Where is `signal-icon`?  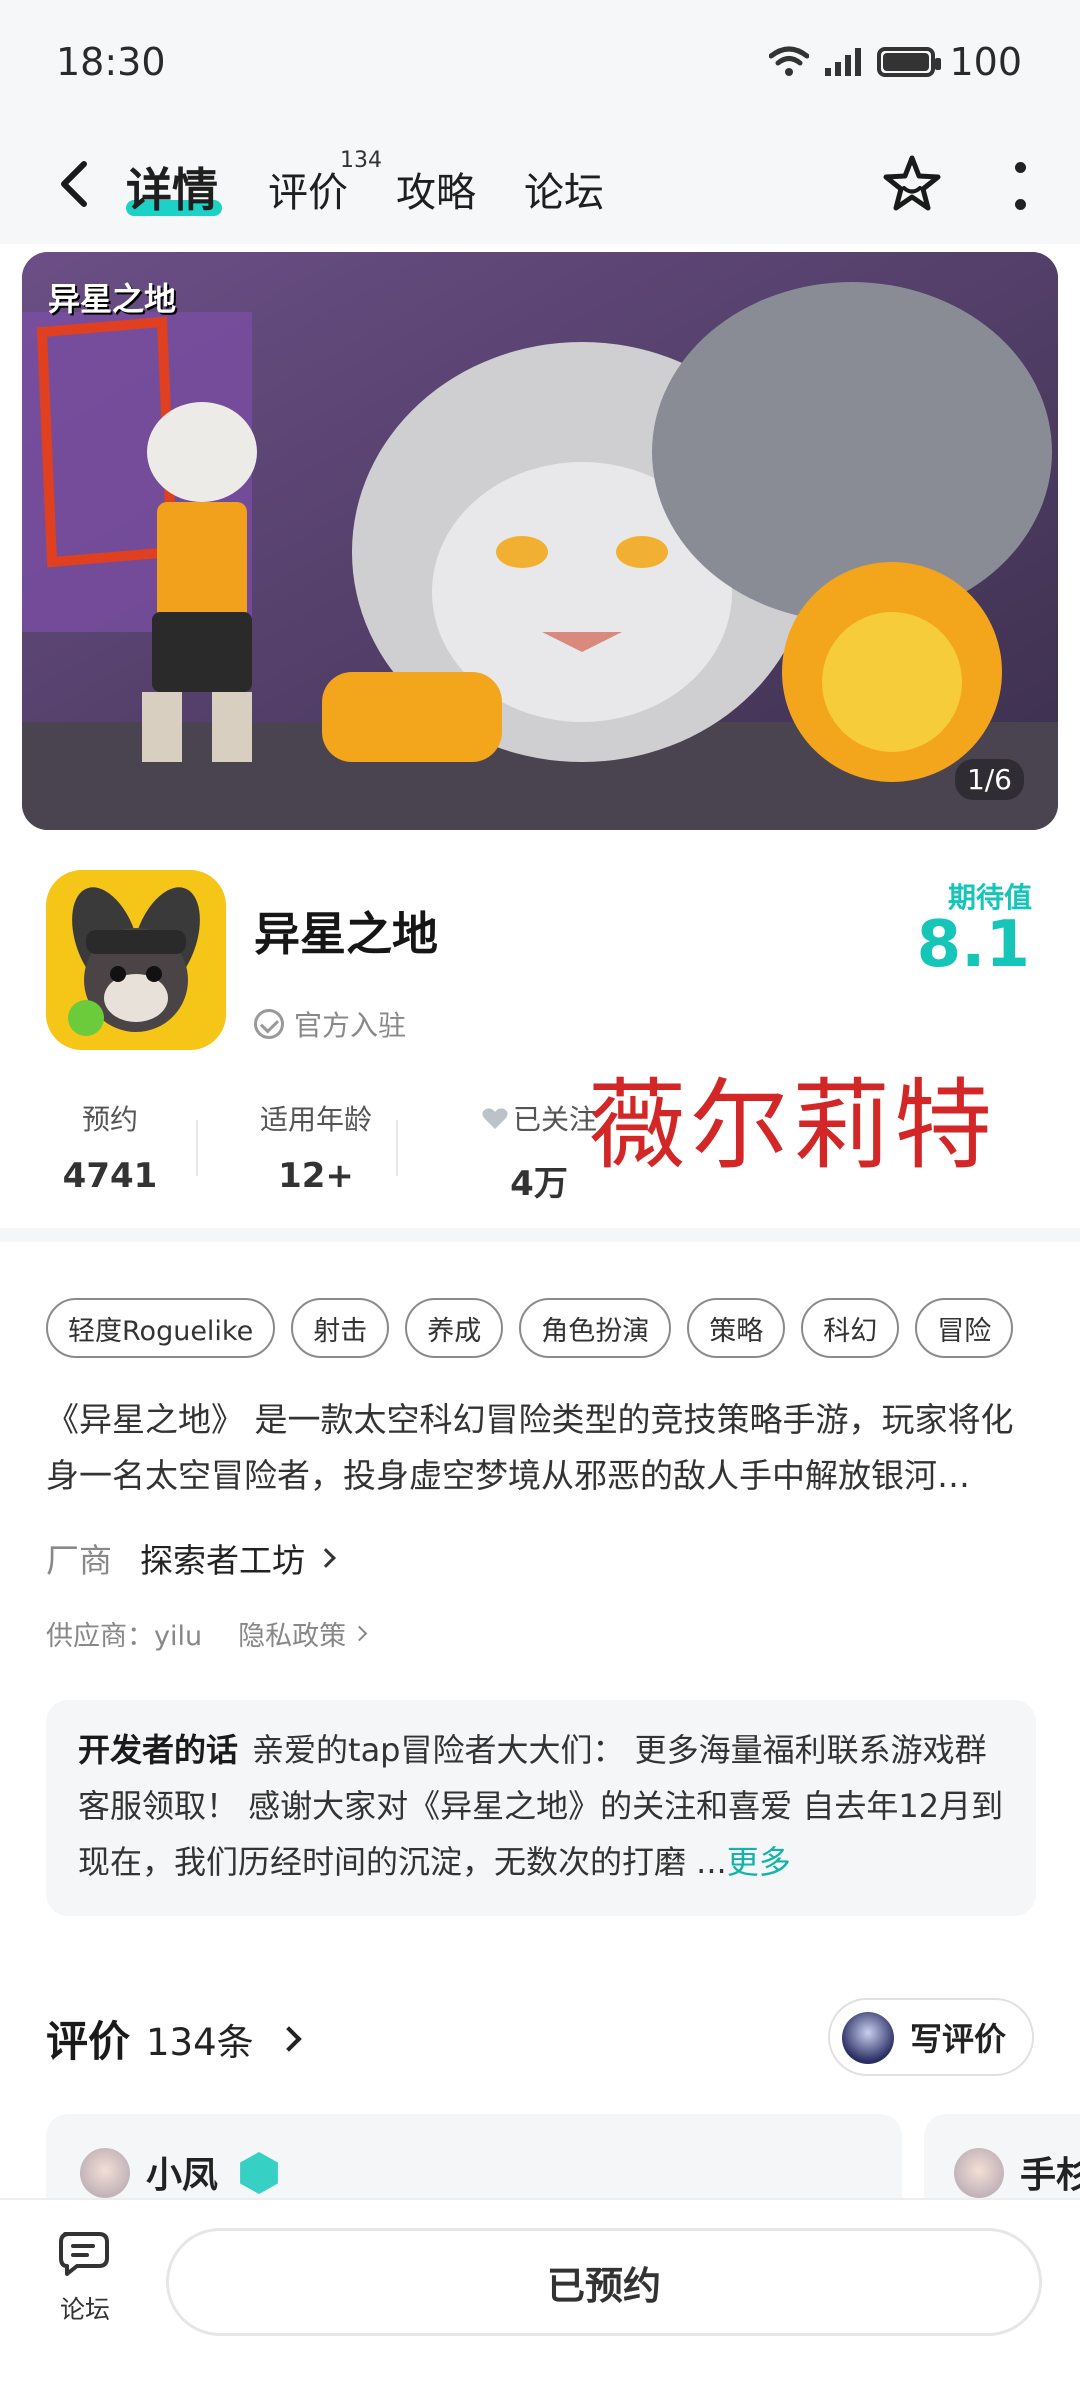
signal-icon is located at coordinates (843, 62).